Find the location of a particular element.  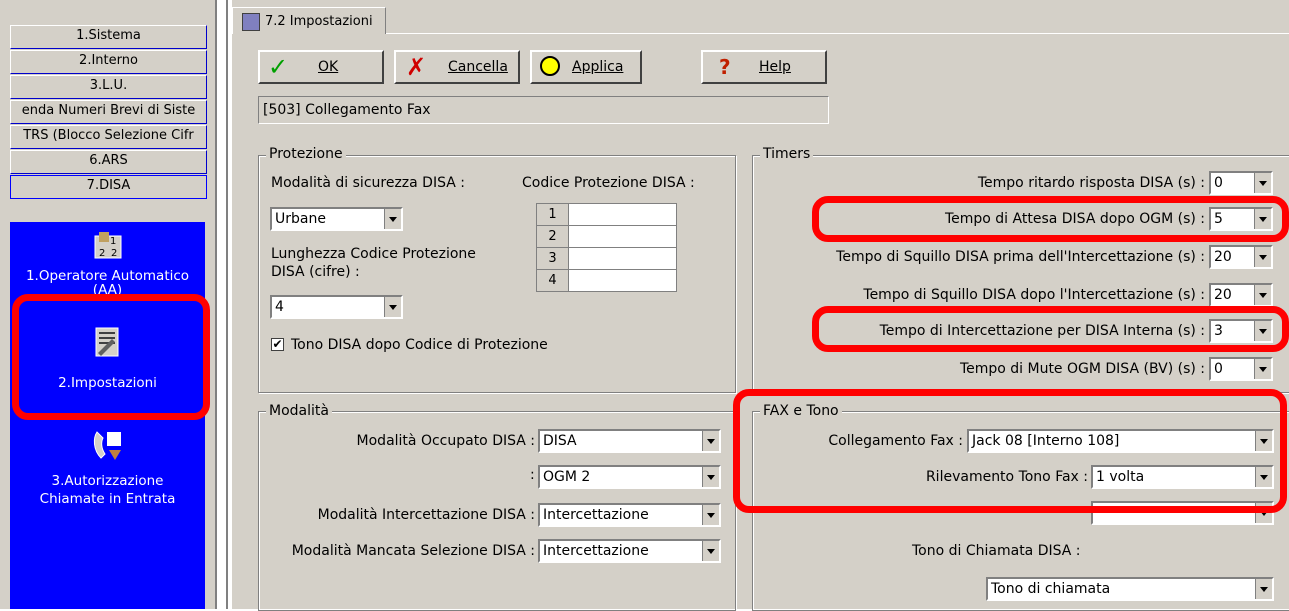

table-row: 1 is located at coordinates (606, 214).